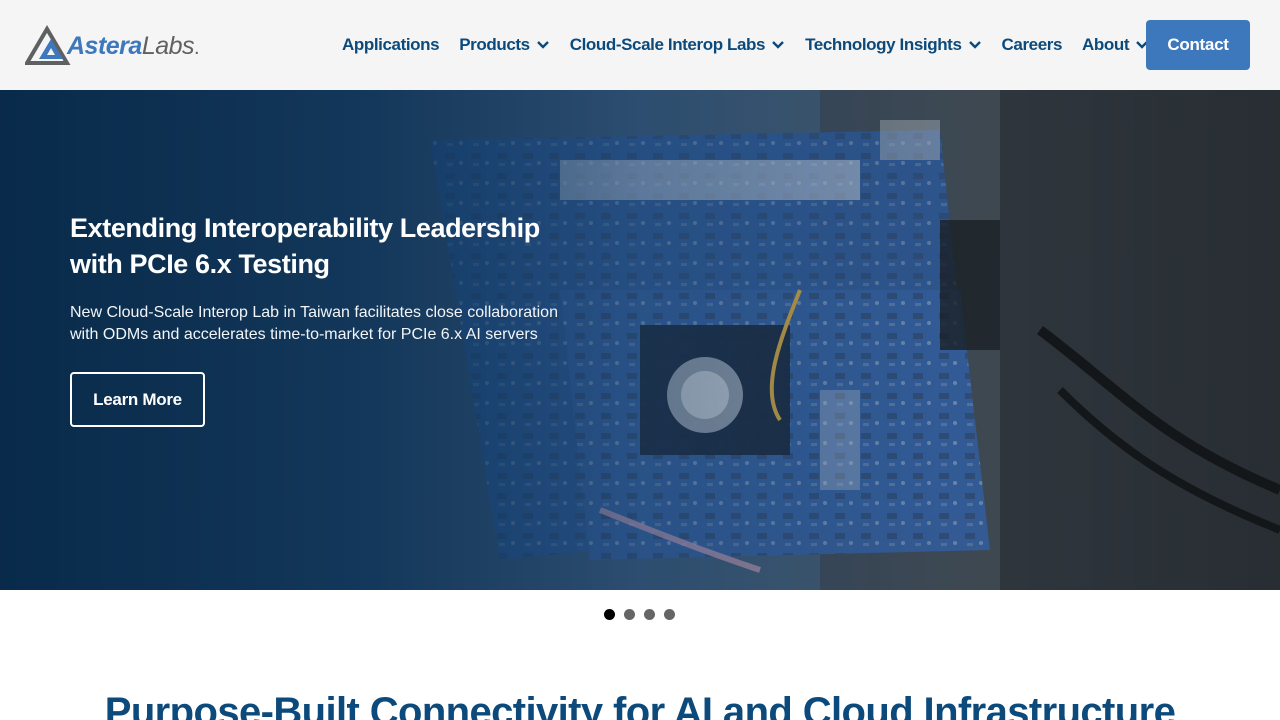 The image size is (1280, 720). I want to click on logo-wordmark: AsteraLabs., so click(133, 46).